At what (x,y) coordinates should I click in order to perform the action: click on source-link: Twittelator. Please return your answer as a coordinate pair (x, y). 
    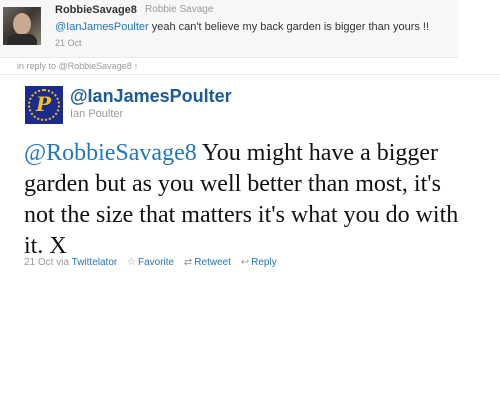
    Looking at the image, I should click on (95, 262).